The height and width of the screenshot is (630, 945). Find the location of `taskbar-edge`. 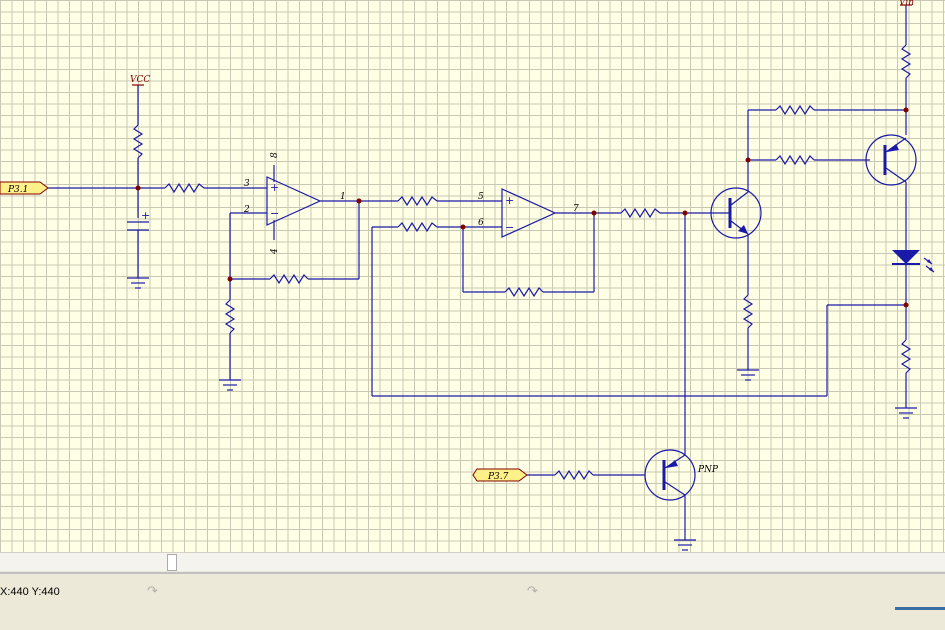

taskbar-edge is located at coordinates (920, 608).